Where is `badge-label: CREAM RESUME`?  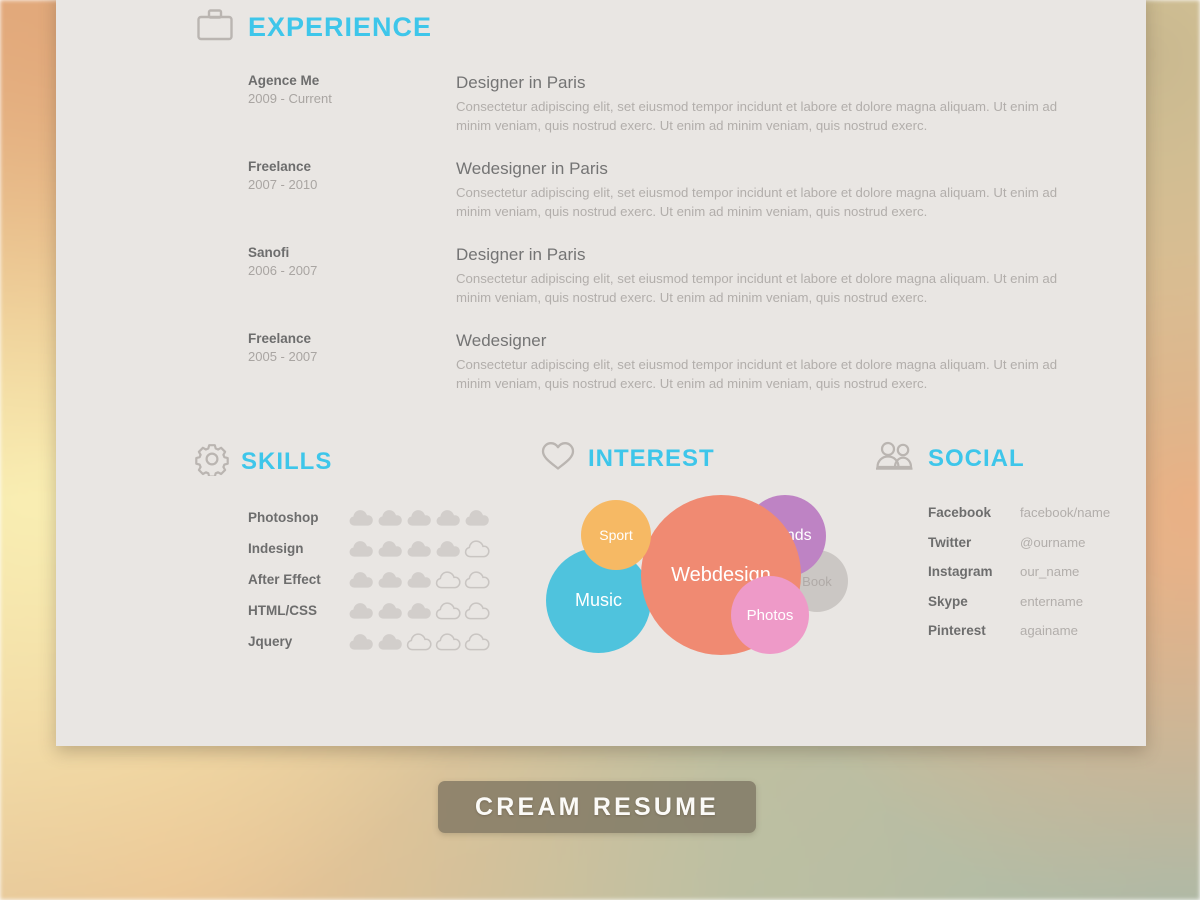 badge-label: CREAM RESUME is located at coordinates (597, 806).